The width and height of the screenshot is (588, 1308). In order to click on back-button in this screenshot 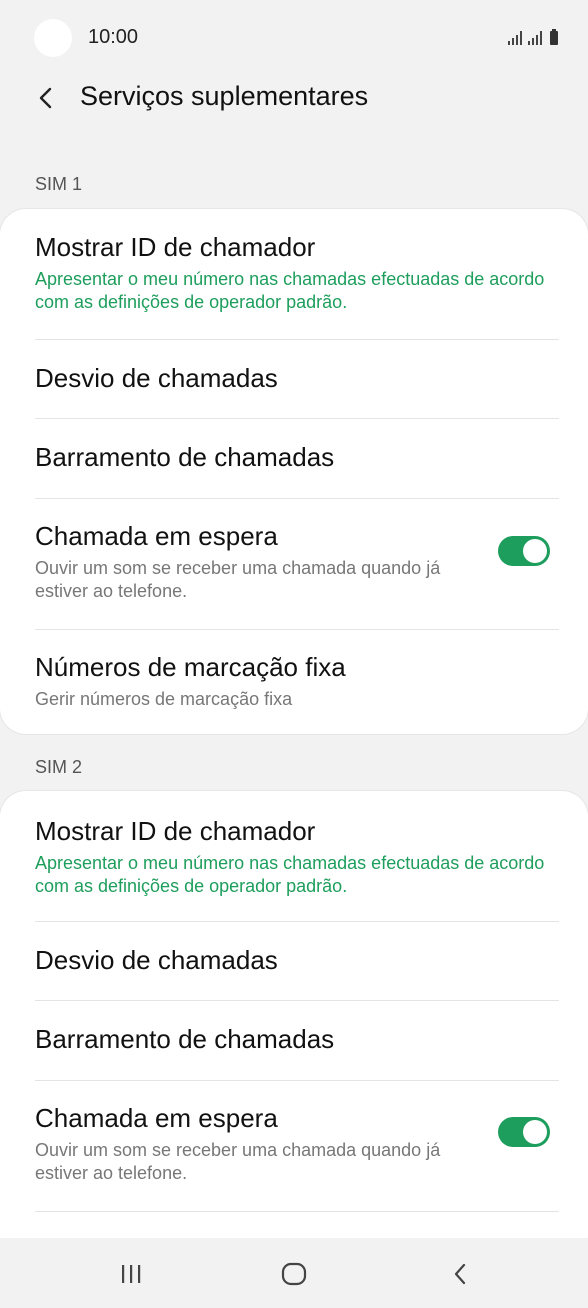, I will do `click(46, 98)`.